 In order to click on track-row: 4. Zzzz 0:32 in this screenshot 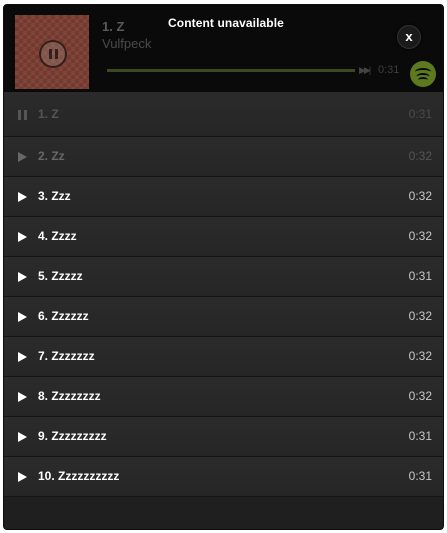, I will do `click(223, 237)`.